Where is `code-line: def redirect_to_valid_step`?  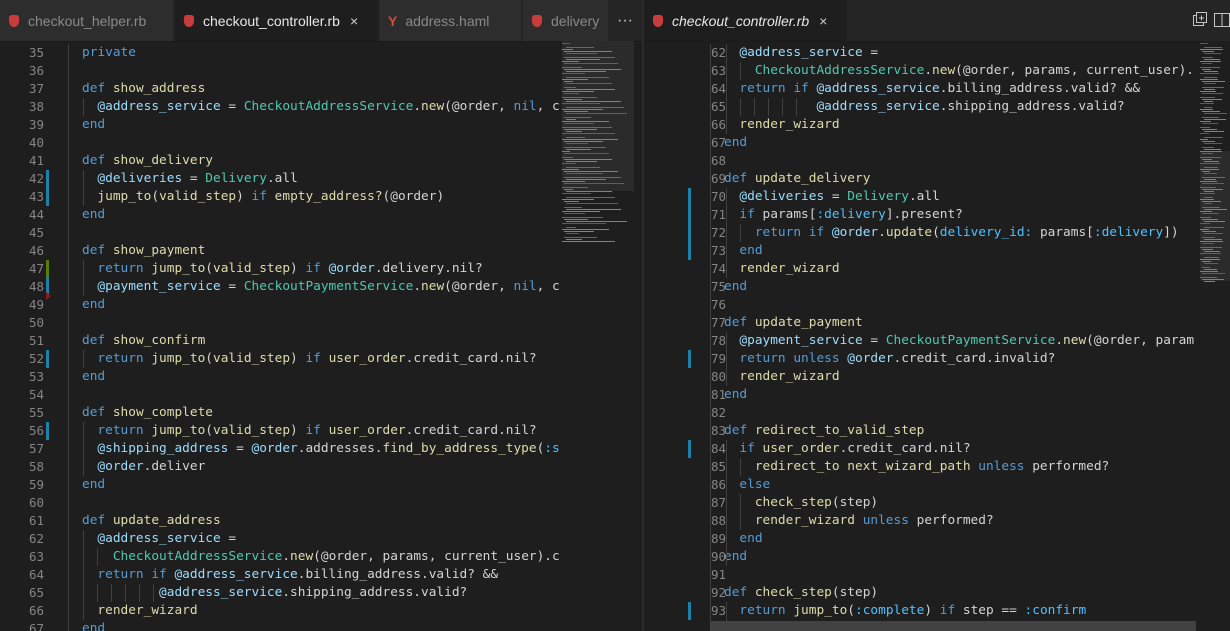 code-line: def redirect_to_valid_step is located at coordinates (824, 430).